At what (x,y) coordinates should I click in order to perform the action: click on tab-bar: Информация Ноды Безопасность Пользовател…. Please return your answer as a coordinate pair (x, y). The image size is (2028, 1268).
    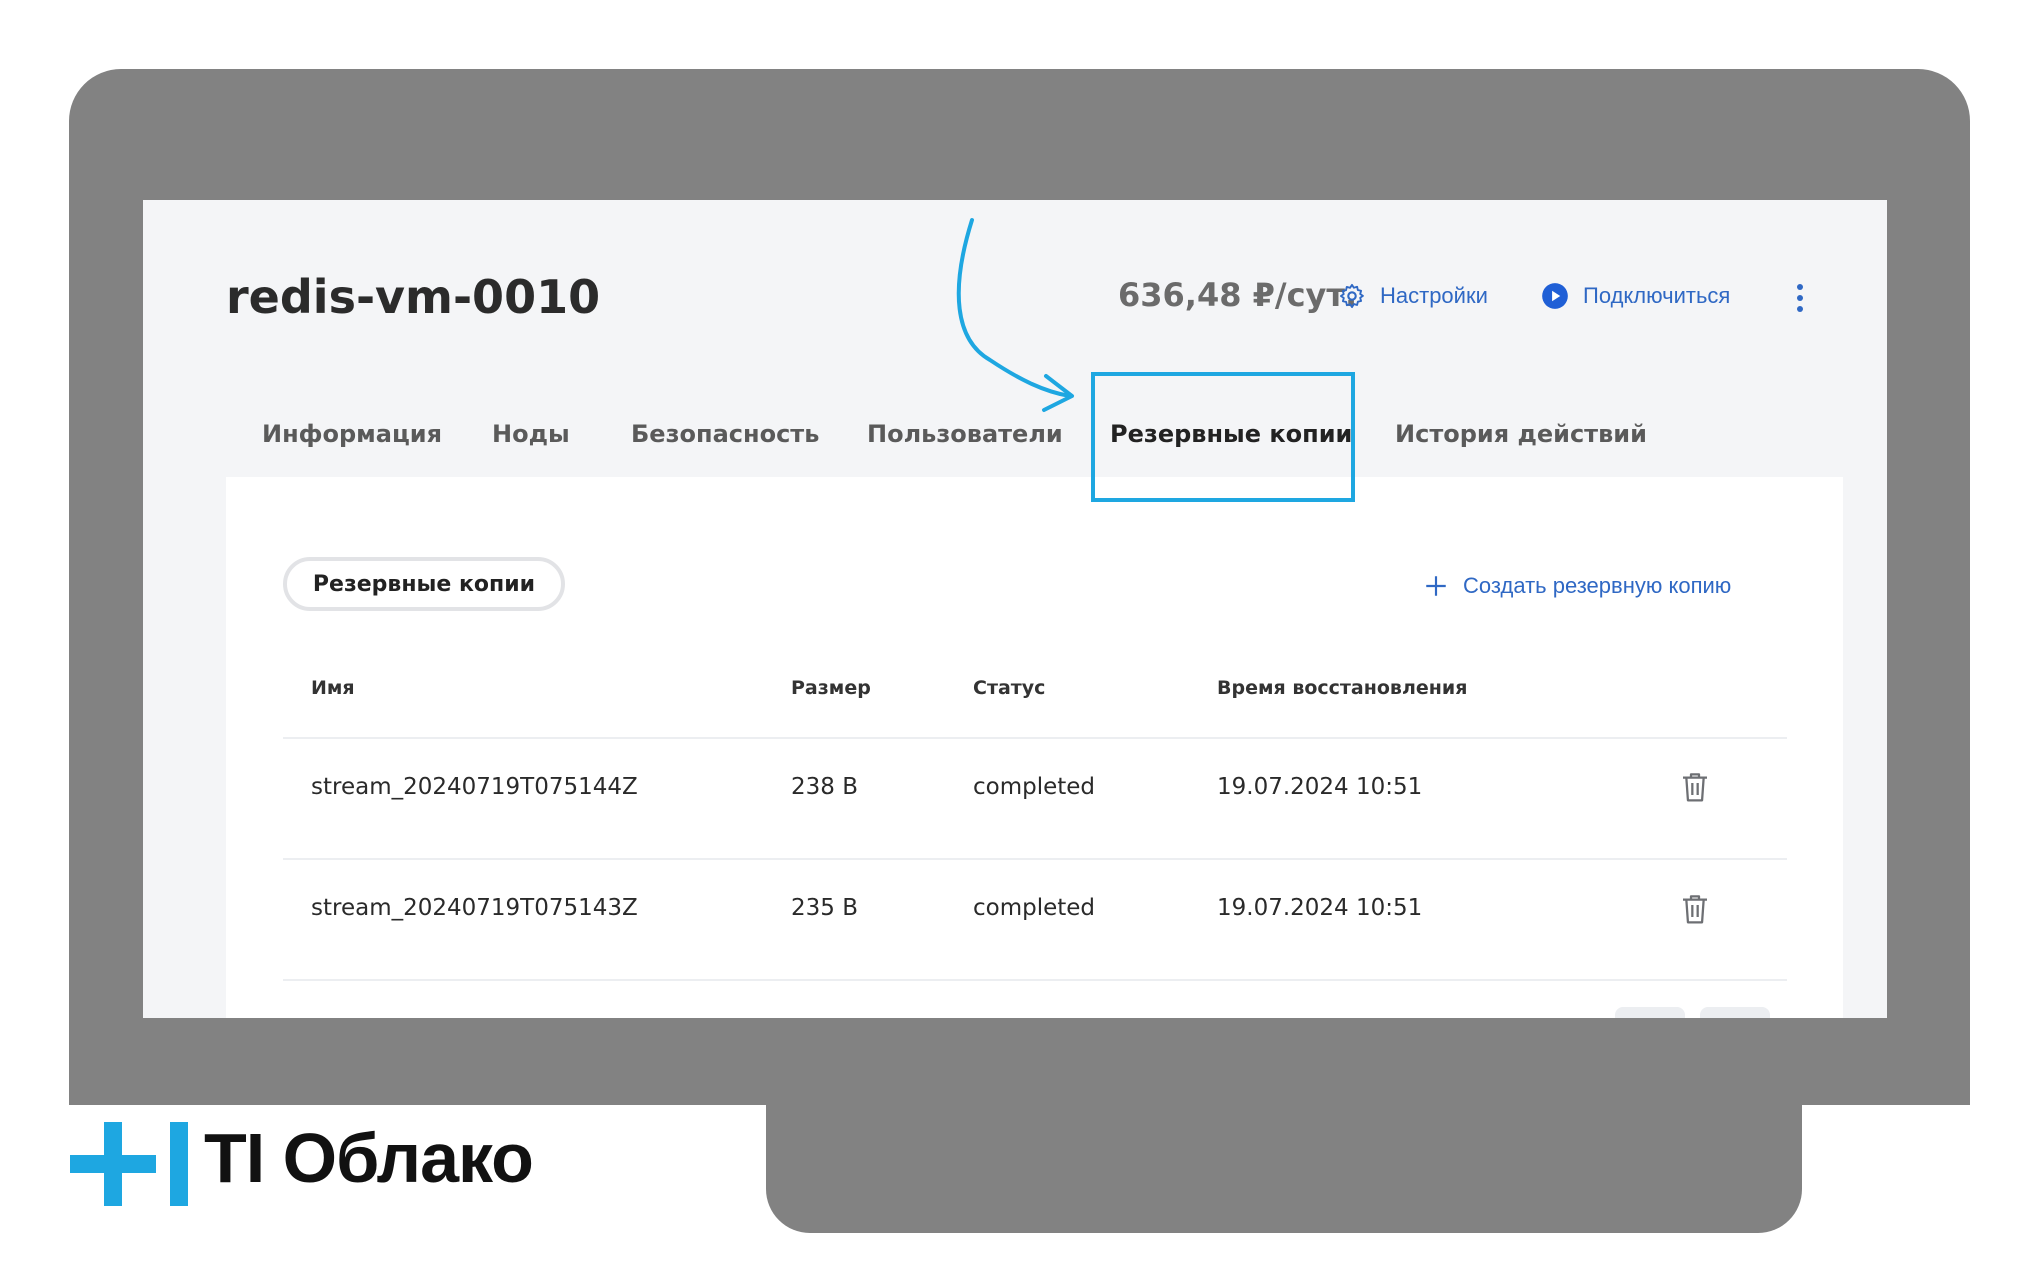
    Looking at the image, I should click on (1015, 440).